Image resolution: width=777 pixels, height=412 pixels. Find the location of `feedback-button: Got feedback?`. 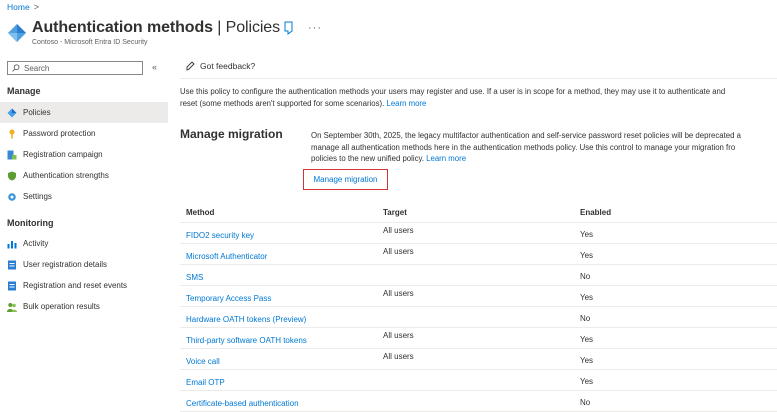

feedback-button: Got feedback? is located at coordinates (220, 66).